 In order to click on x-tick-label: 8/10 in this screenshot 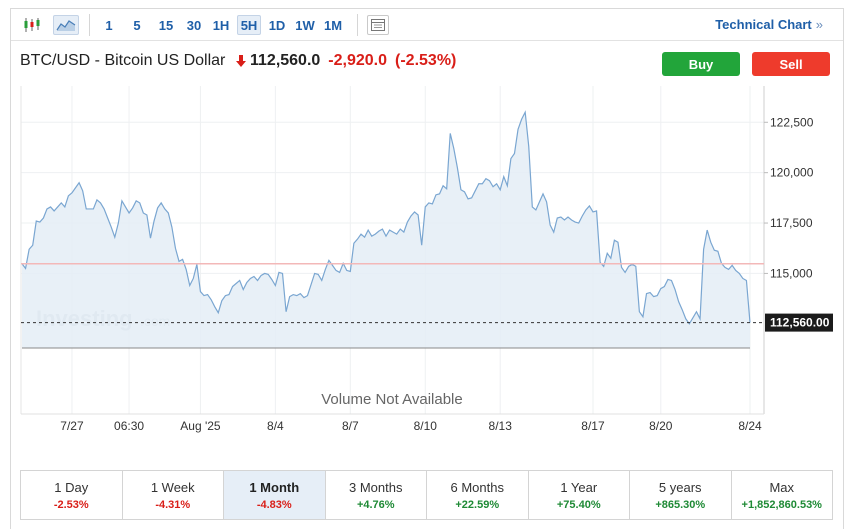, I will do `click(426, 426)`.